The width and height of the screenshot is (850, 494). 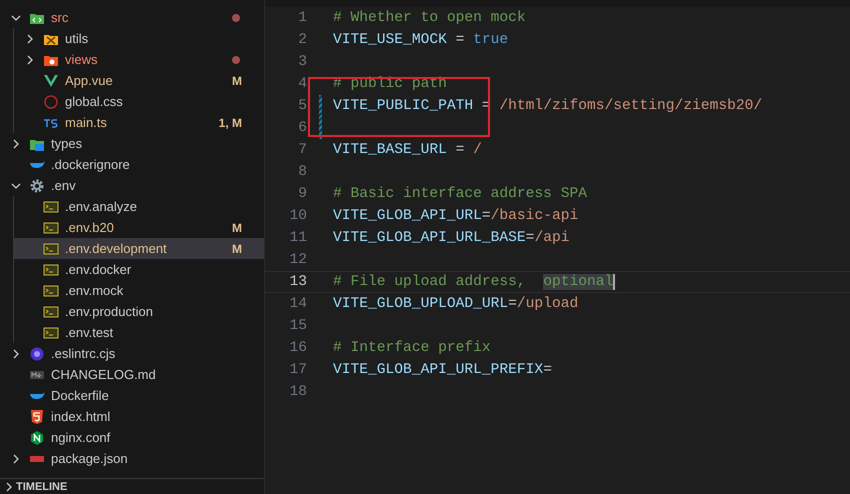 What do you see at coordinates (139, 227) in the screenshot?
I see `file-item: .env.b20 M` at bounding box center [139, 227].